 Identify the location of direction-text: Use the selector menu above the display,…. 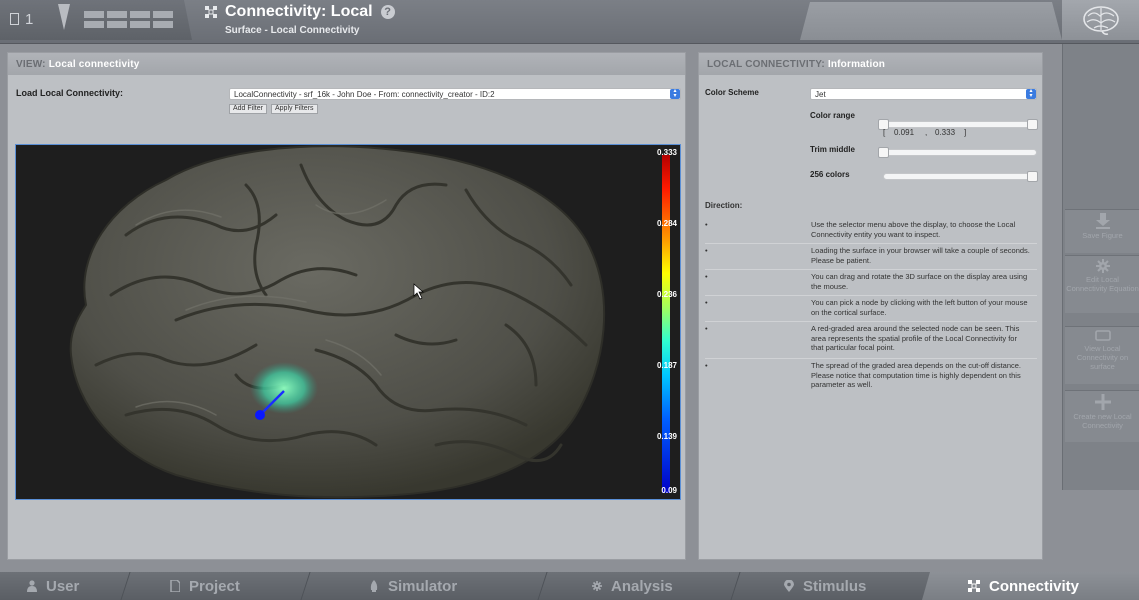
(913, 229).